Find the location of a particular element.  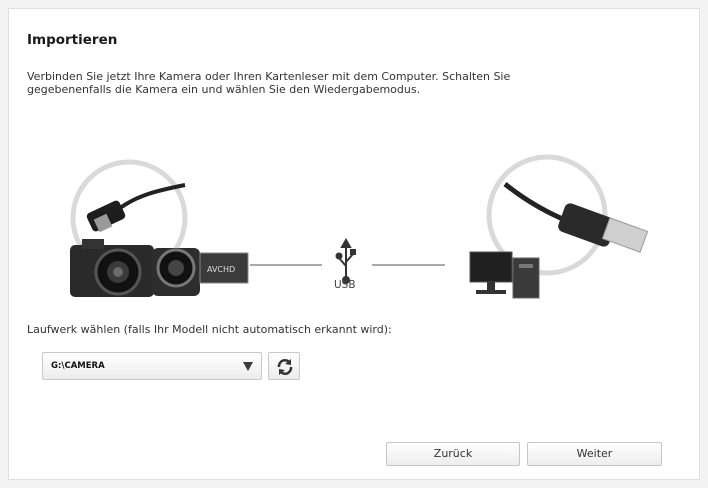

back-button: Zurück is located at coordinates (453, 454).